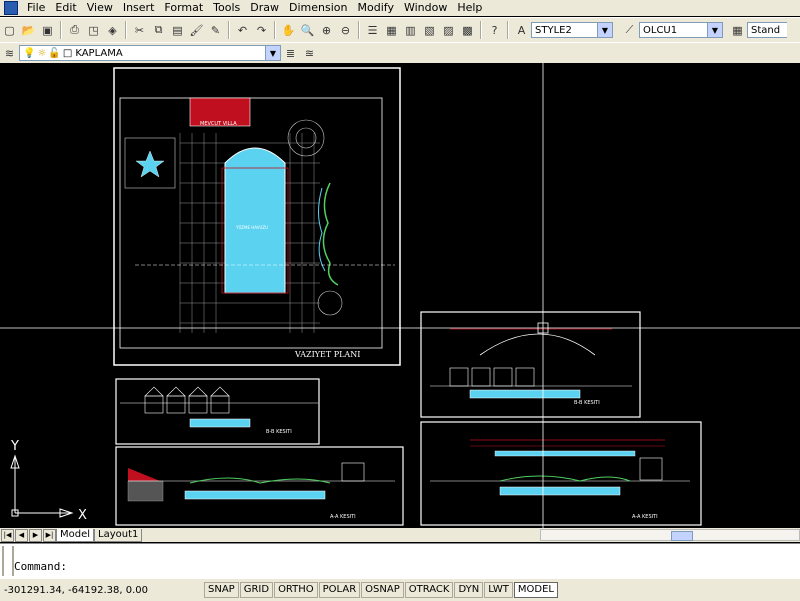  I want to click on tab-model: Model, so click(75, 535).